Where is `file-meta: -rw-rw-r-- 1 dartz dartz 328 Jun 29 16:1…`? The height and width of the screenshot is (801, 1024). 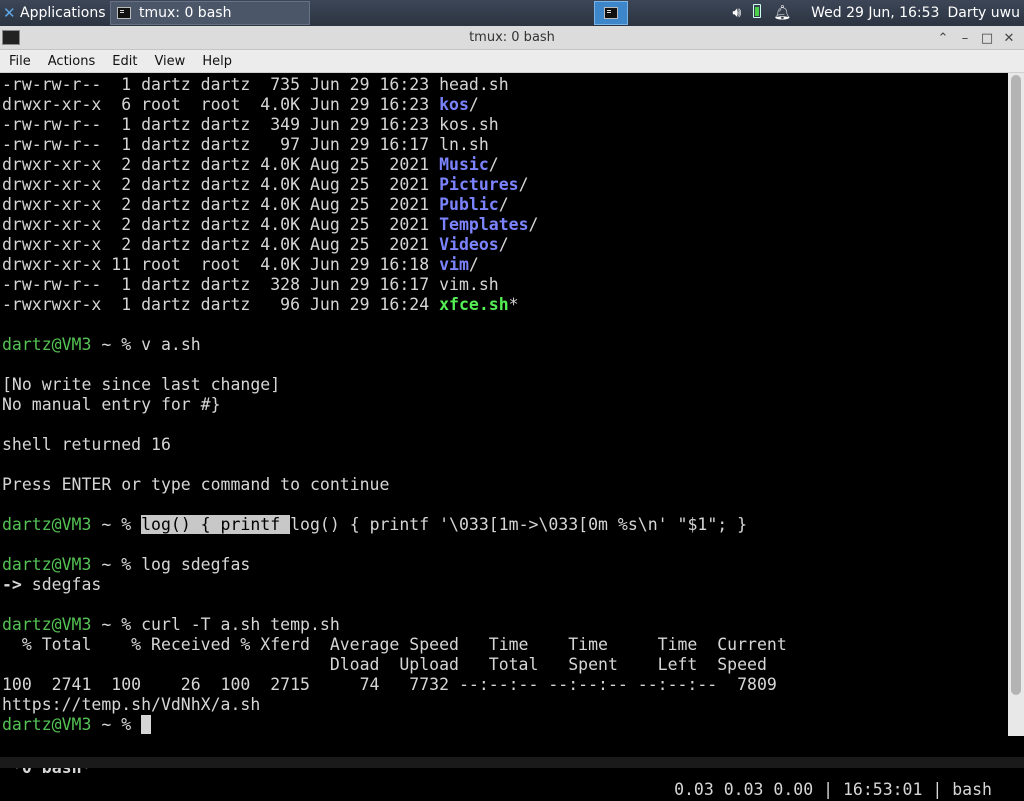 file-meta: -rw-rw-r-- 1 dartz dartz 328 Jun 29 16:1… is located at coordinates (221, 284).